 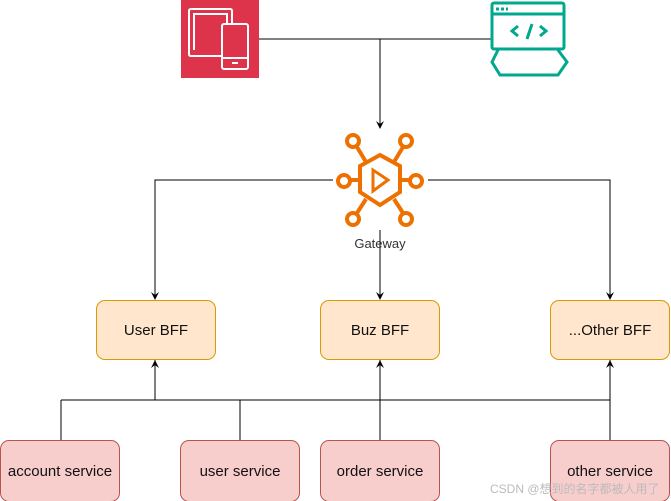 What do you see at coordinates (380, 180) in the screenshot?
I see `api-gateway-icon` at bounding box center [380, 180].